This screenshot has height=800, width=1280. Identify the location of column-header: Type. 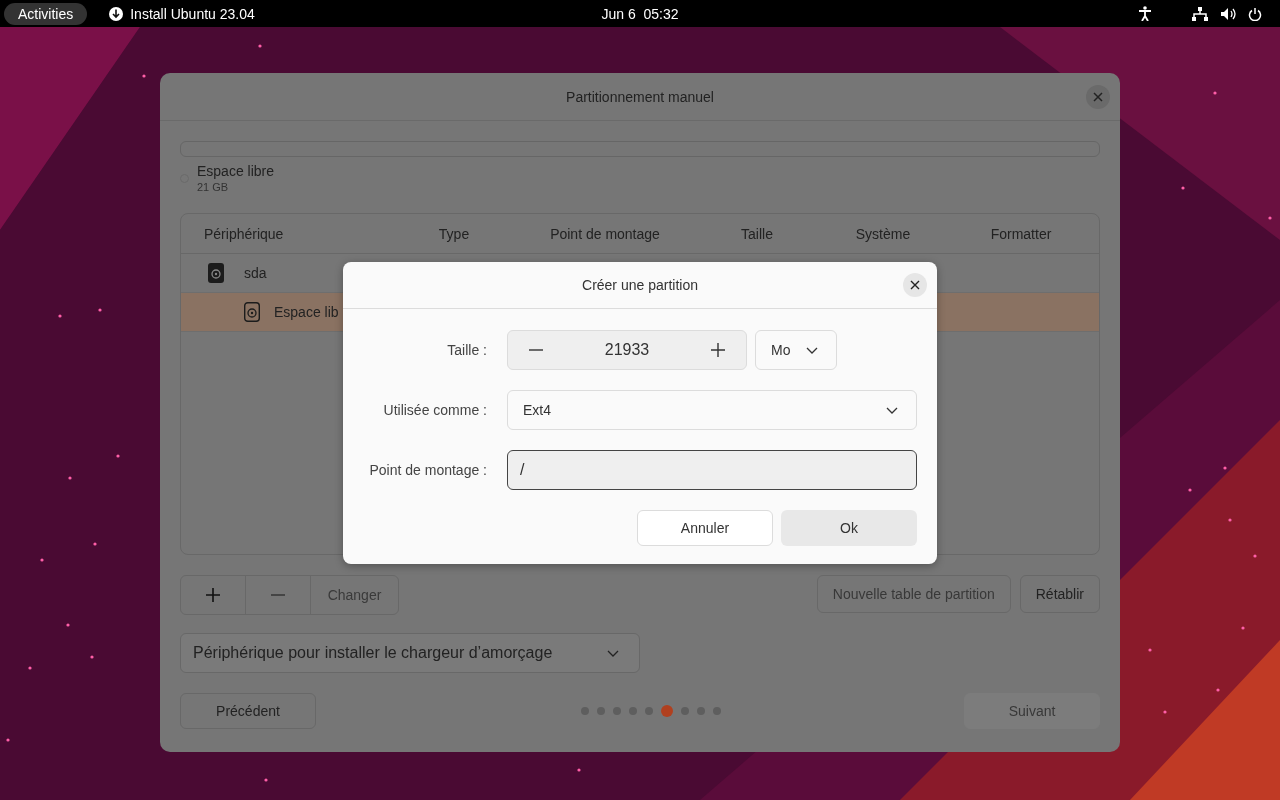
(454, 233).